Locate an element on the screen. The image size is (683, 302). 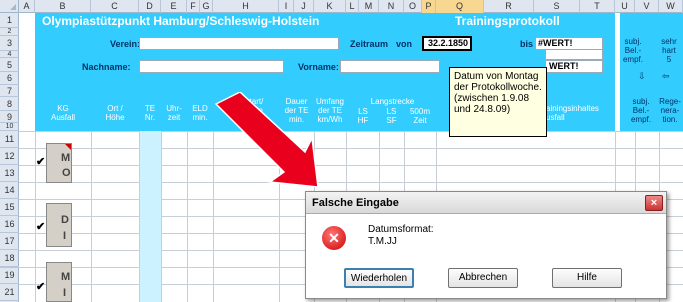
vorname-field is located at coordinates (390, 66).